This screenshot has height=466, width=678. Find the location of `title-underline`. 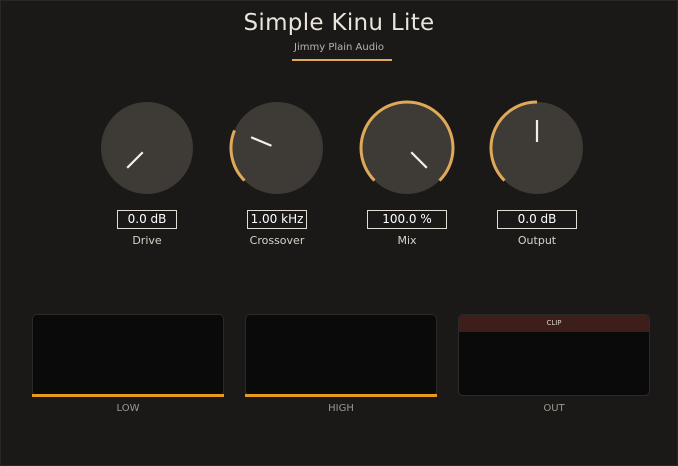

title-underline is located at coordinates (342, 60).